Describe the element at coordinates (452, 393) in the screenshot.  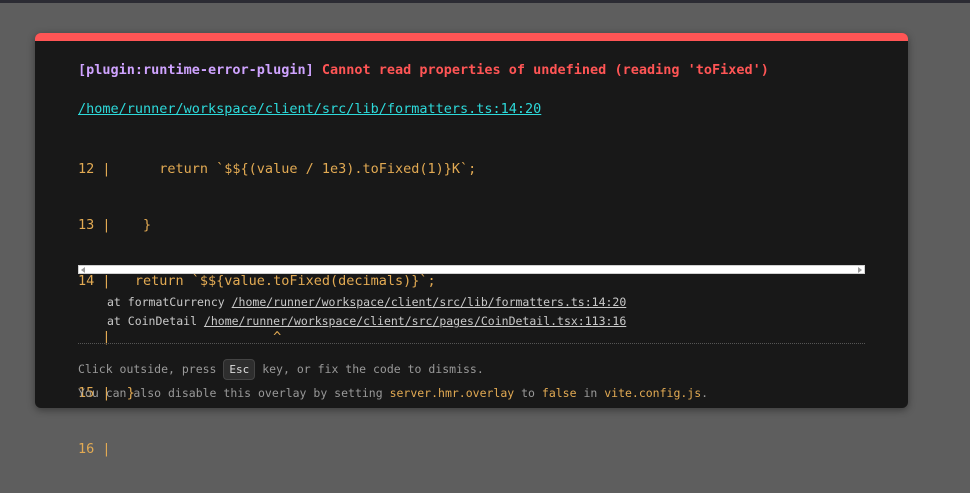
I see `tip-setting-name: server.hmr.overlay` at that location.